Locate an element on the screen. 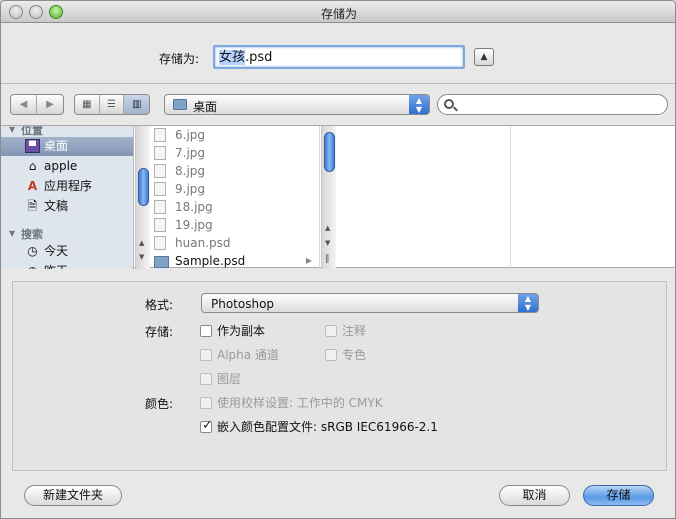 The width and height of the screenshot is (676, 519). vertical-scrollbar: ▲ ▼ is located at coordinates (142, 197).